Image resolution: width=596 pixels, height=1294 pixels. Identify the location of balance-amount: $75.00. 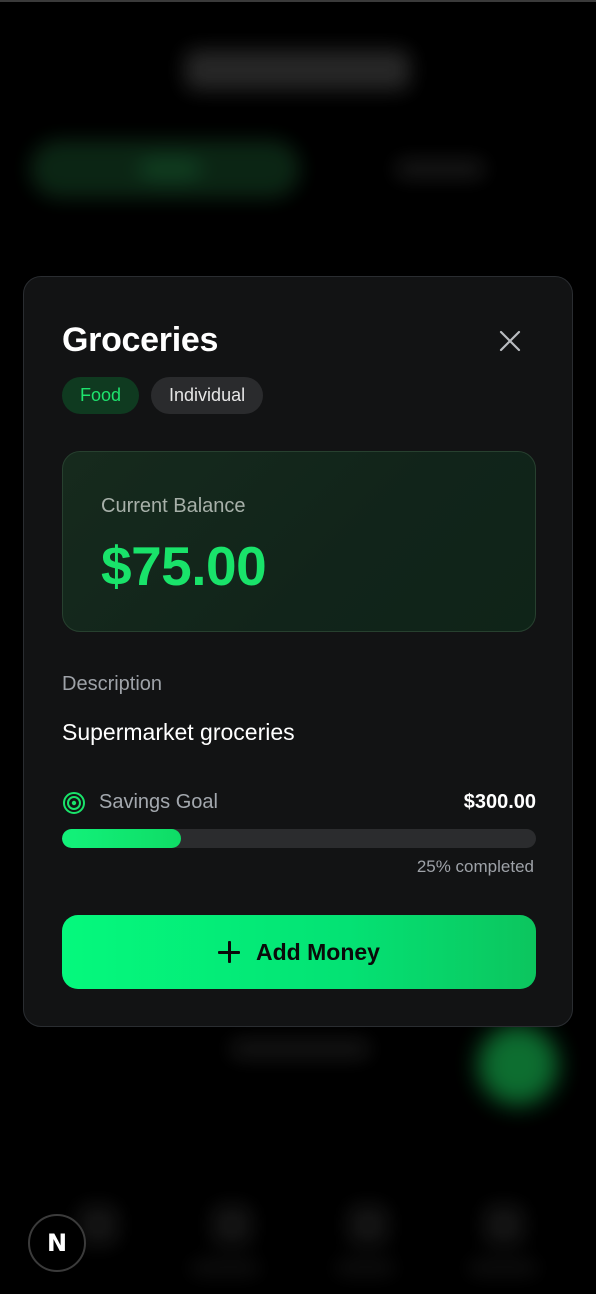
(184, 566).